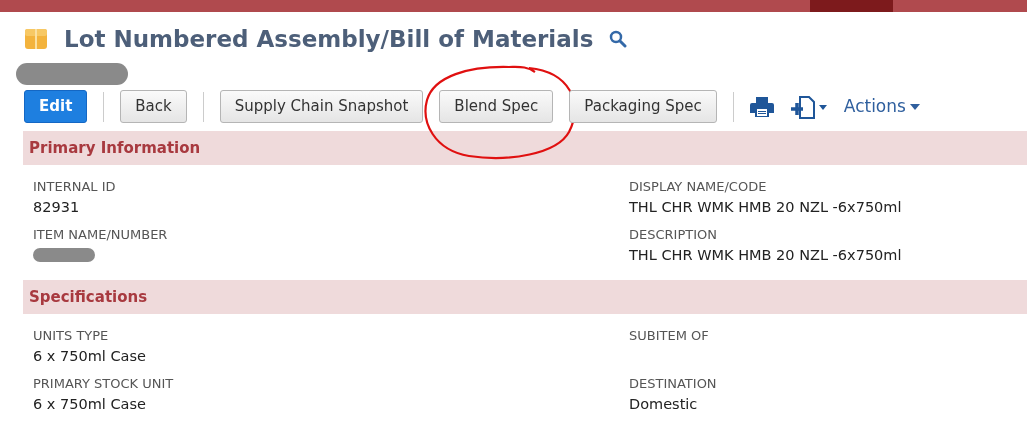  I want to click on field-label: SUBITEM OF, so click(669, 336).